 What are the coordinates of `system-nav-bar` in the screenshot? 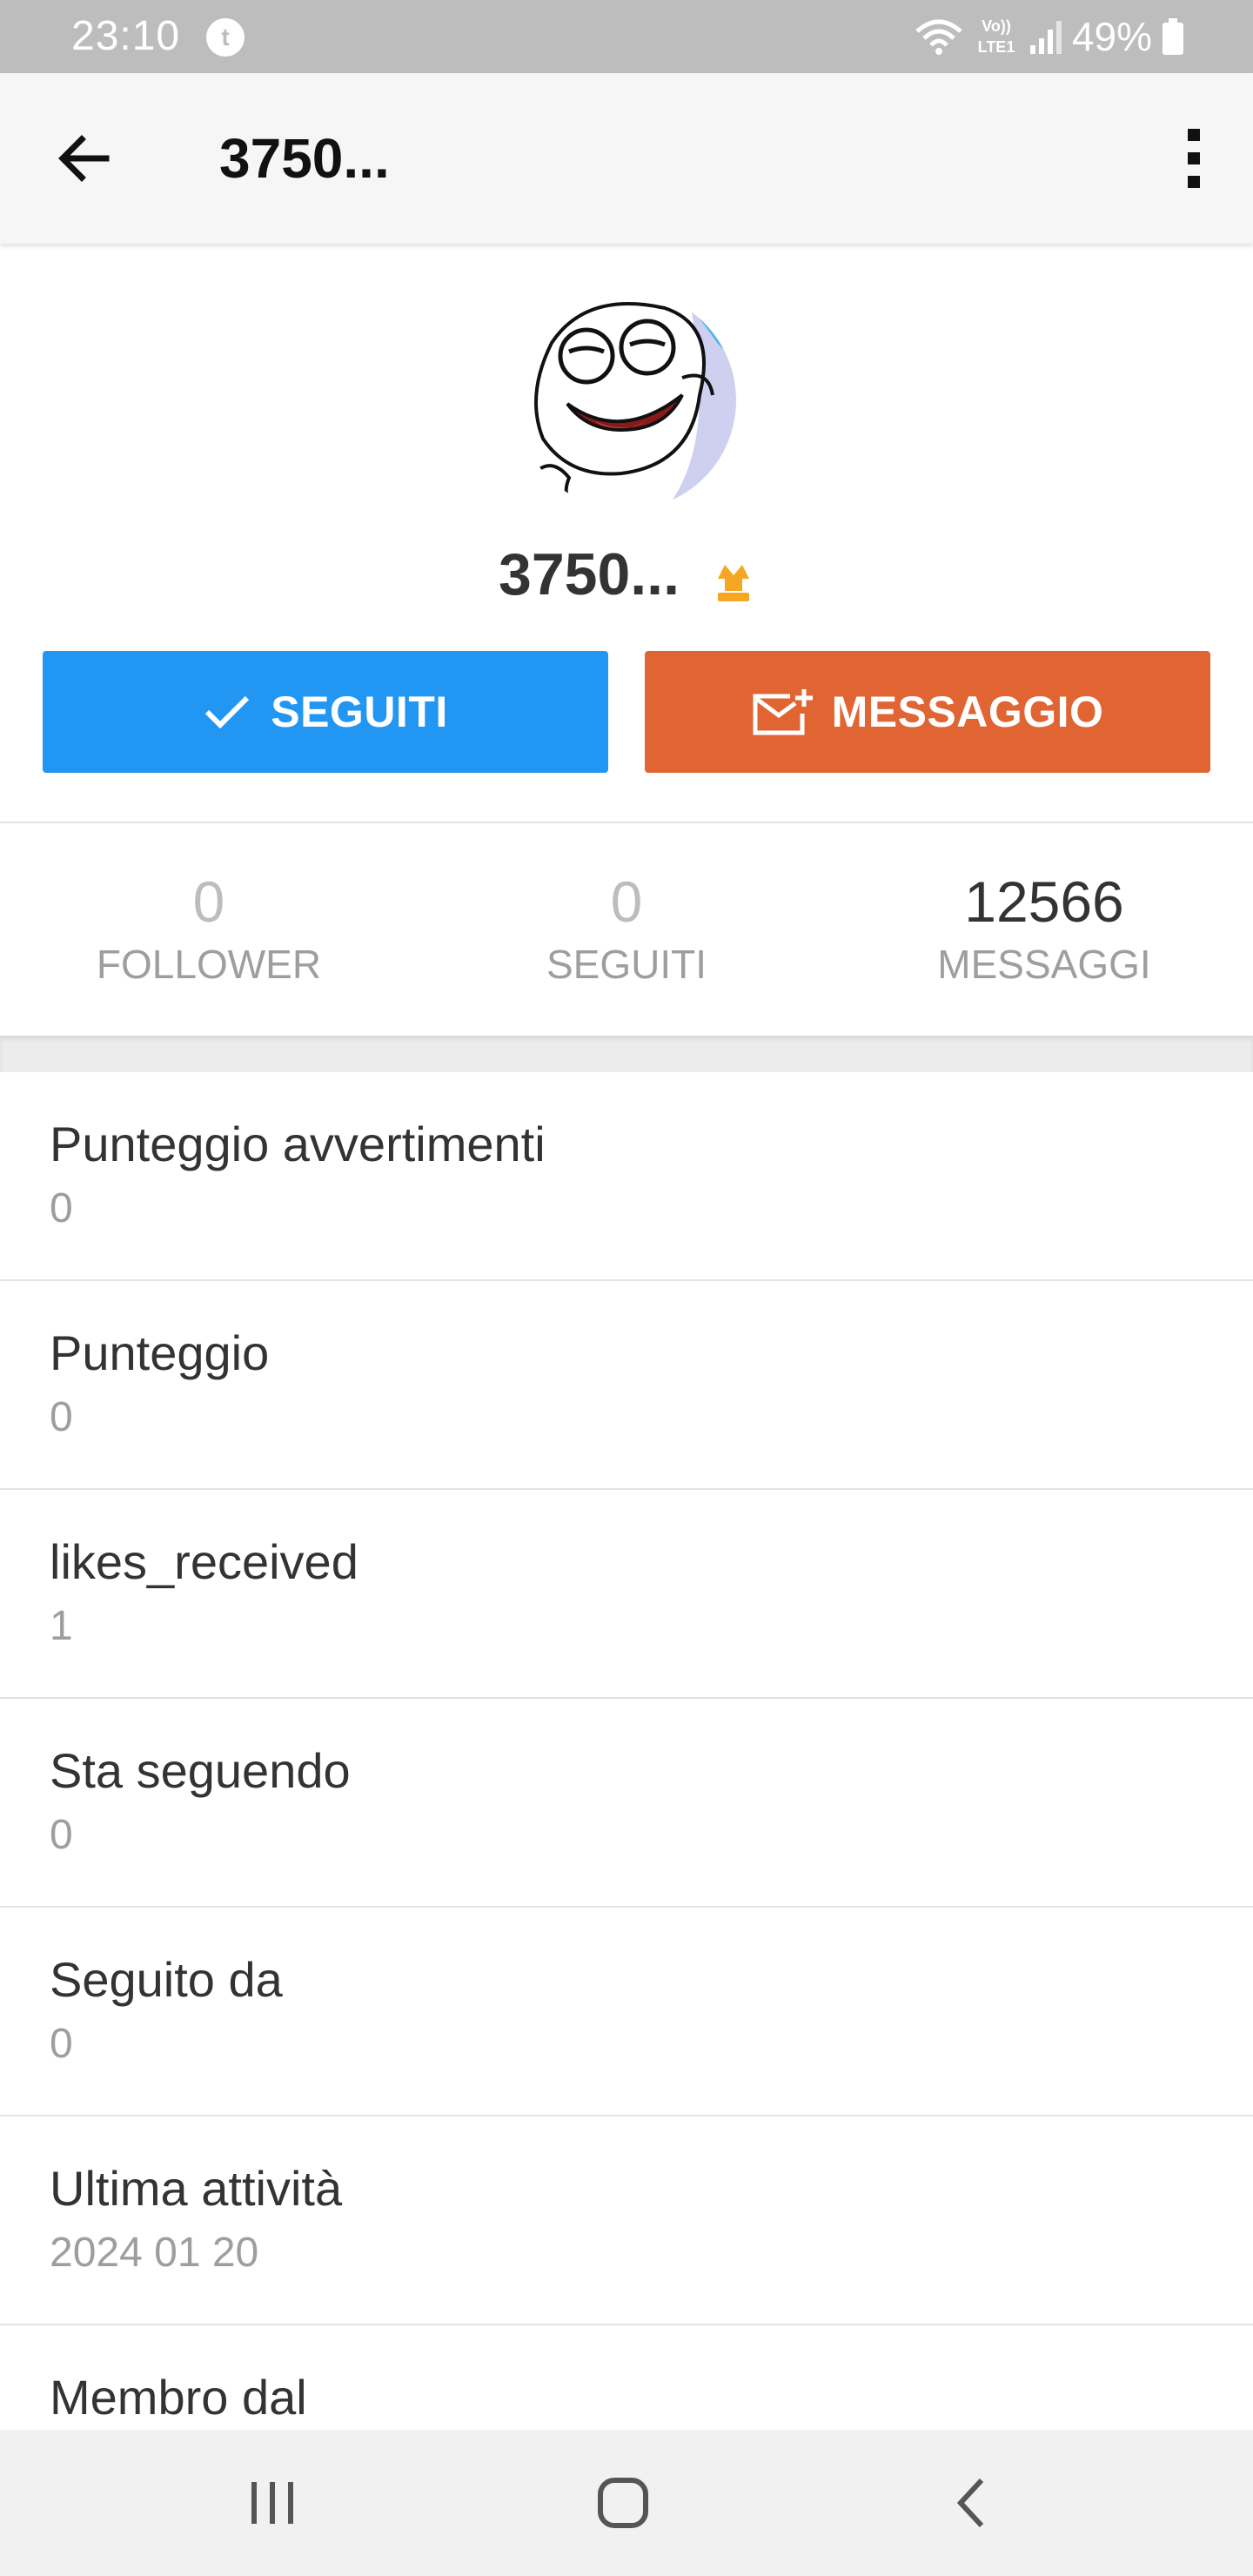 It's located at (626, 2503).